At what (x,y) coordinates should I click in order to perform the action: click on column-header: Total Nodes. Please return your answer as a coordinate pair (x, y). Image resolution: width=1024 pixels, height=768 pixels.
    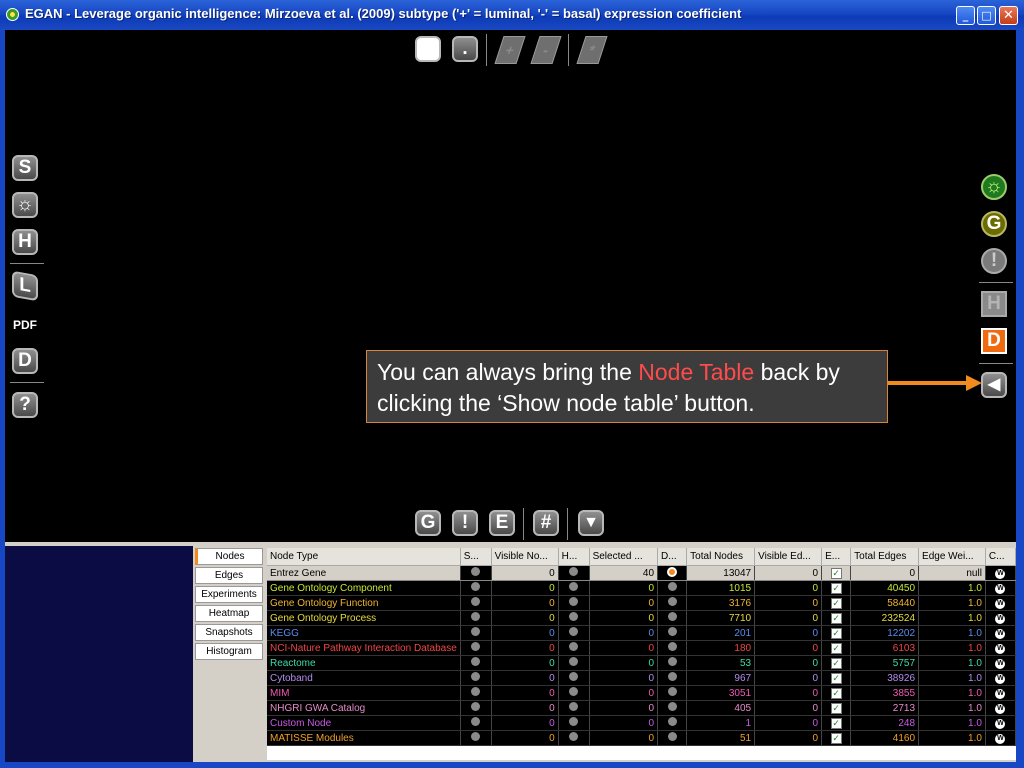
    Looking at the image, I should click on (721, 557).